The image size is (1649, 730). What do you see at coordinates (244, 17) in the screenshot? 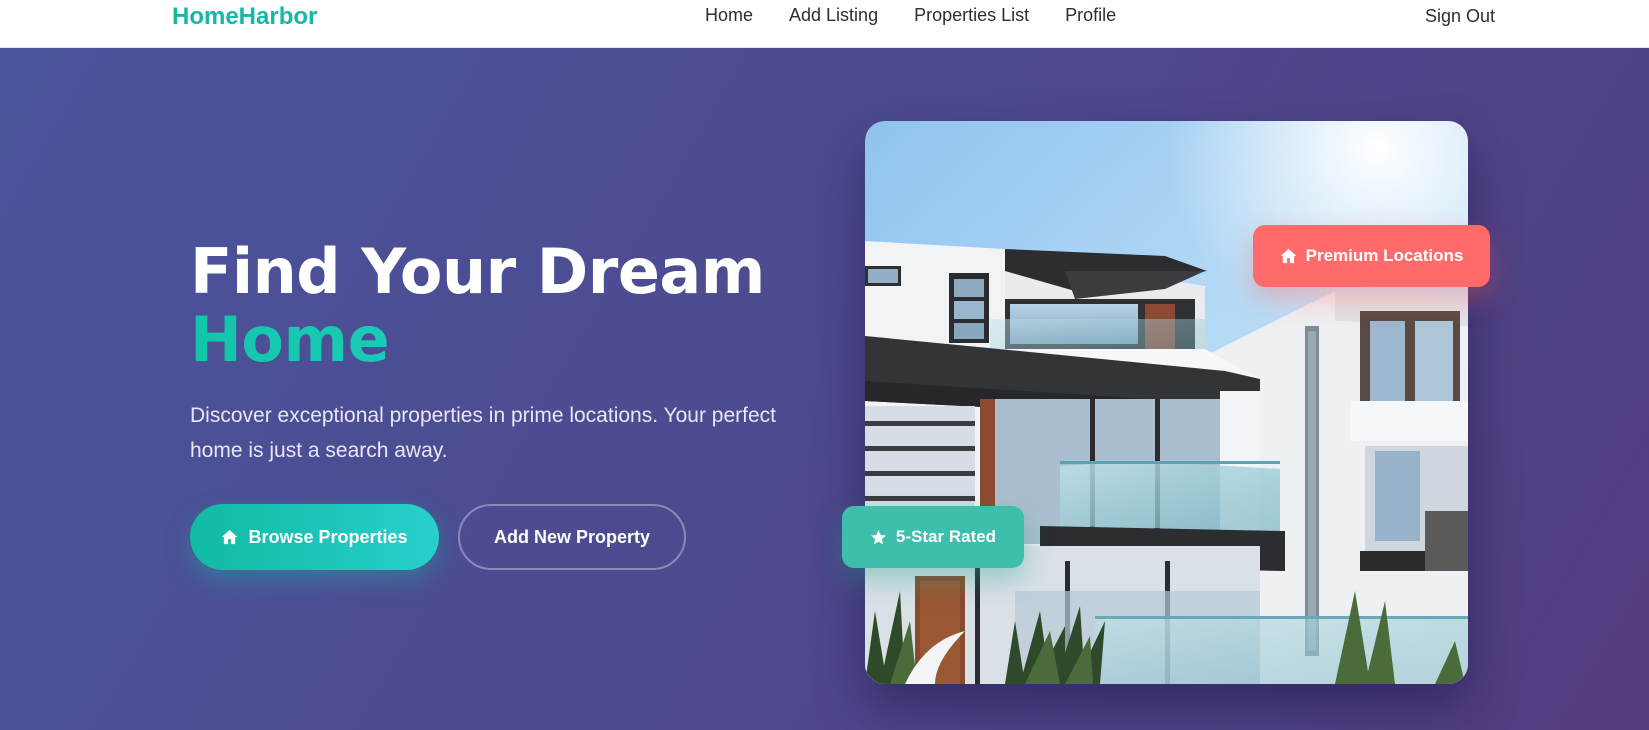
I see `brand-logo: HomeHarbor` at bounding box center [244, 17].